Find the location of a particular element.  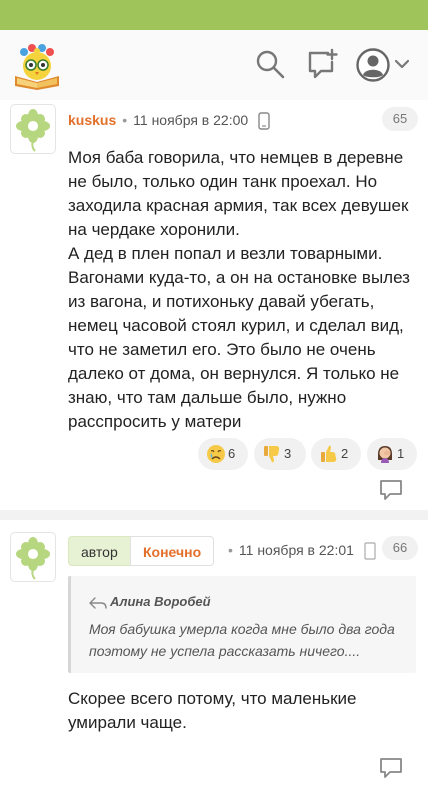

reply-arrow-icon is located at coordinates (98, 602).